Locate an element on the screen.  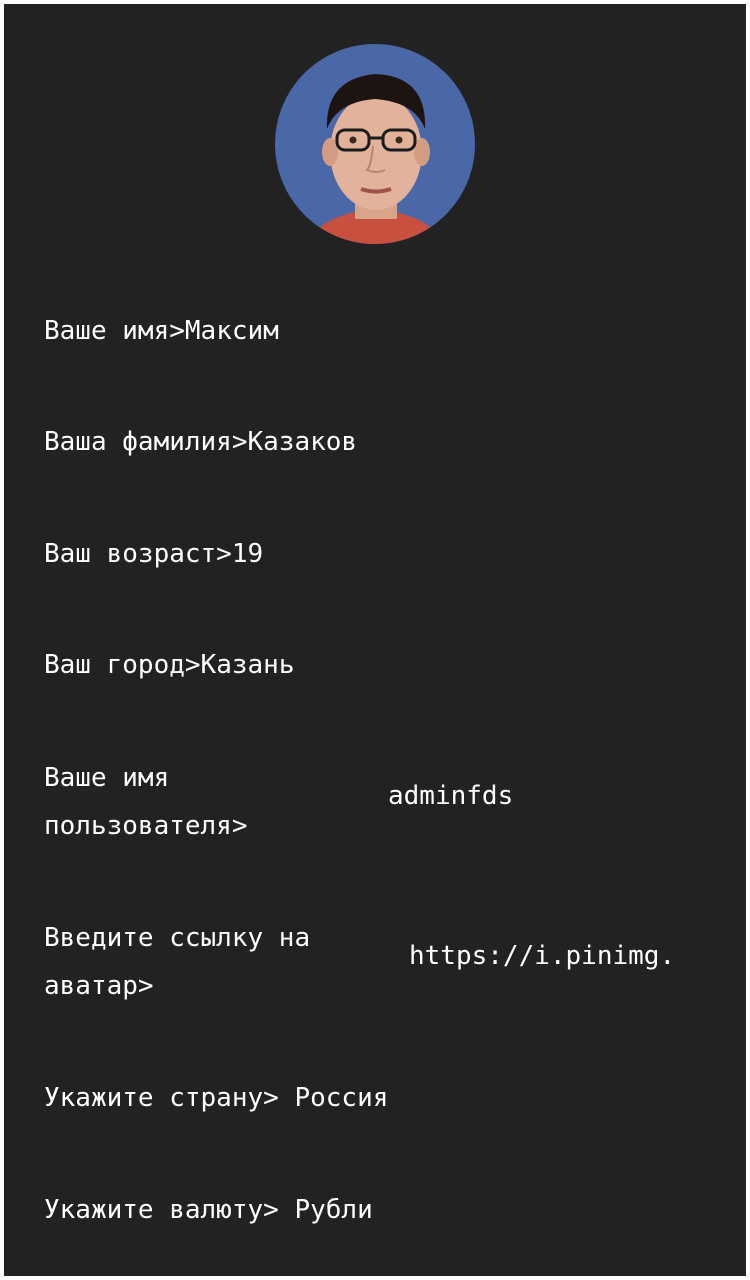
field-value: https://i.pinimg. is located at coordinates (542, 956).